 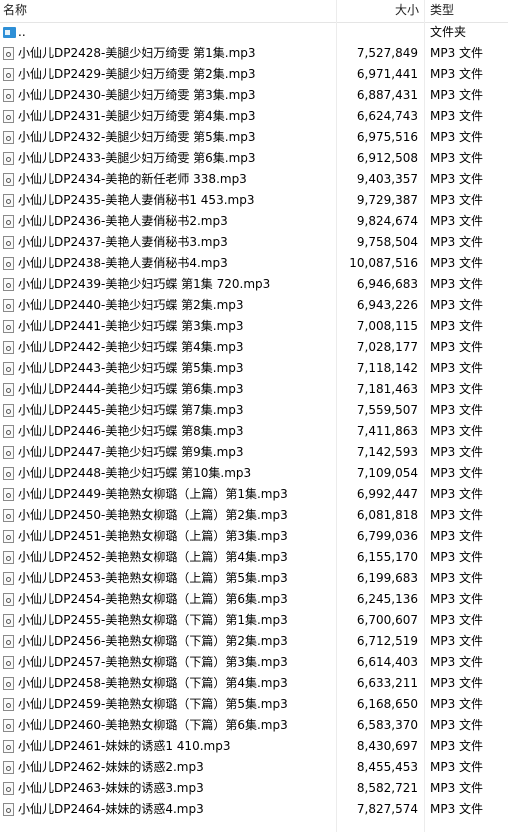 I want to click on file-row: 小仙儿DP2445-美艳少妇巧蝶 第7集.mp3 7,559,507 MP3 文件, so click(x=254, y=410).